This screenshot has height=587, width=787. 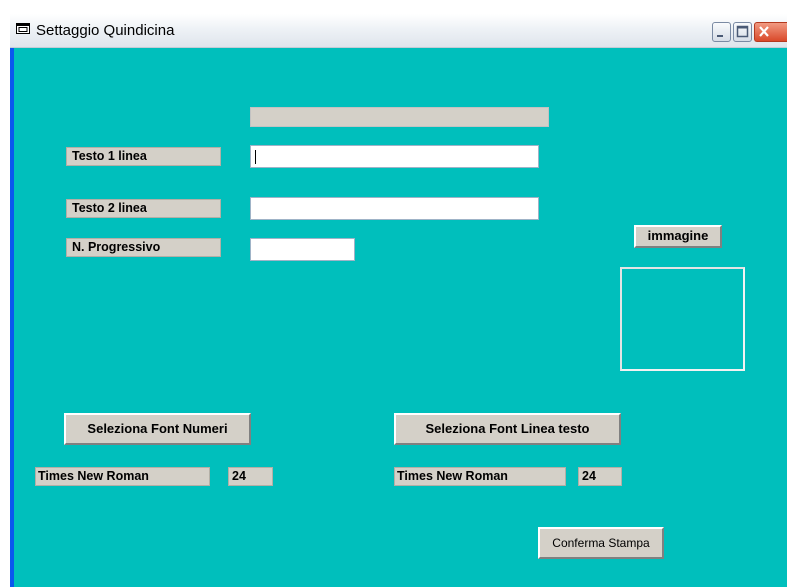 What do you see at coordinates (302, 249) in the screenshot?
I see `progressivo-input` at bounding box center [302, 249].